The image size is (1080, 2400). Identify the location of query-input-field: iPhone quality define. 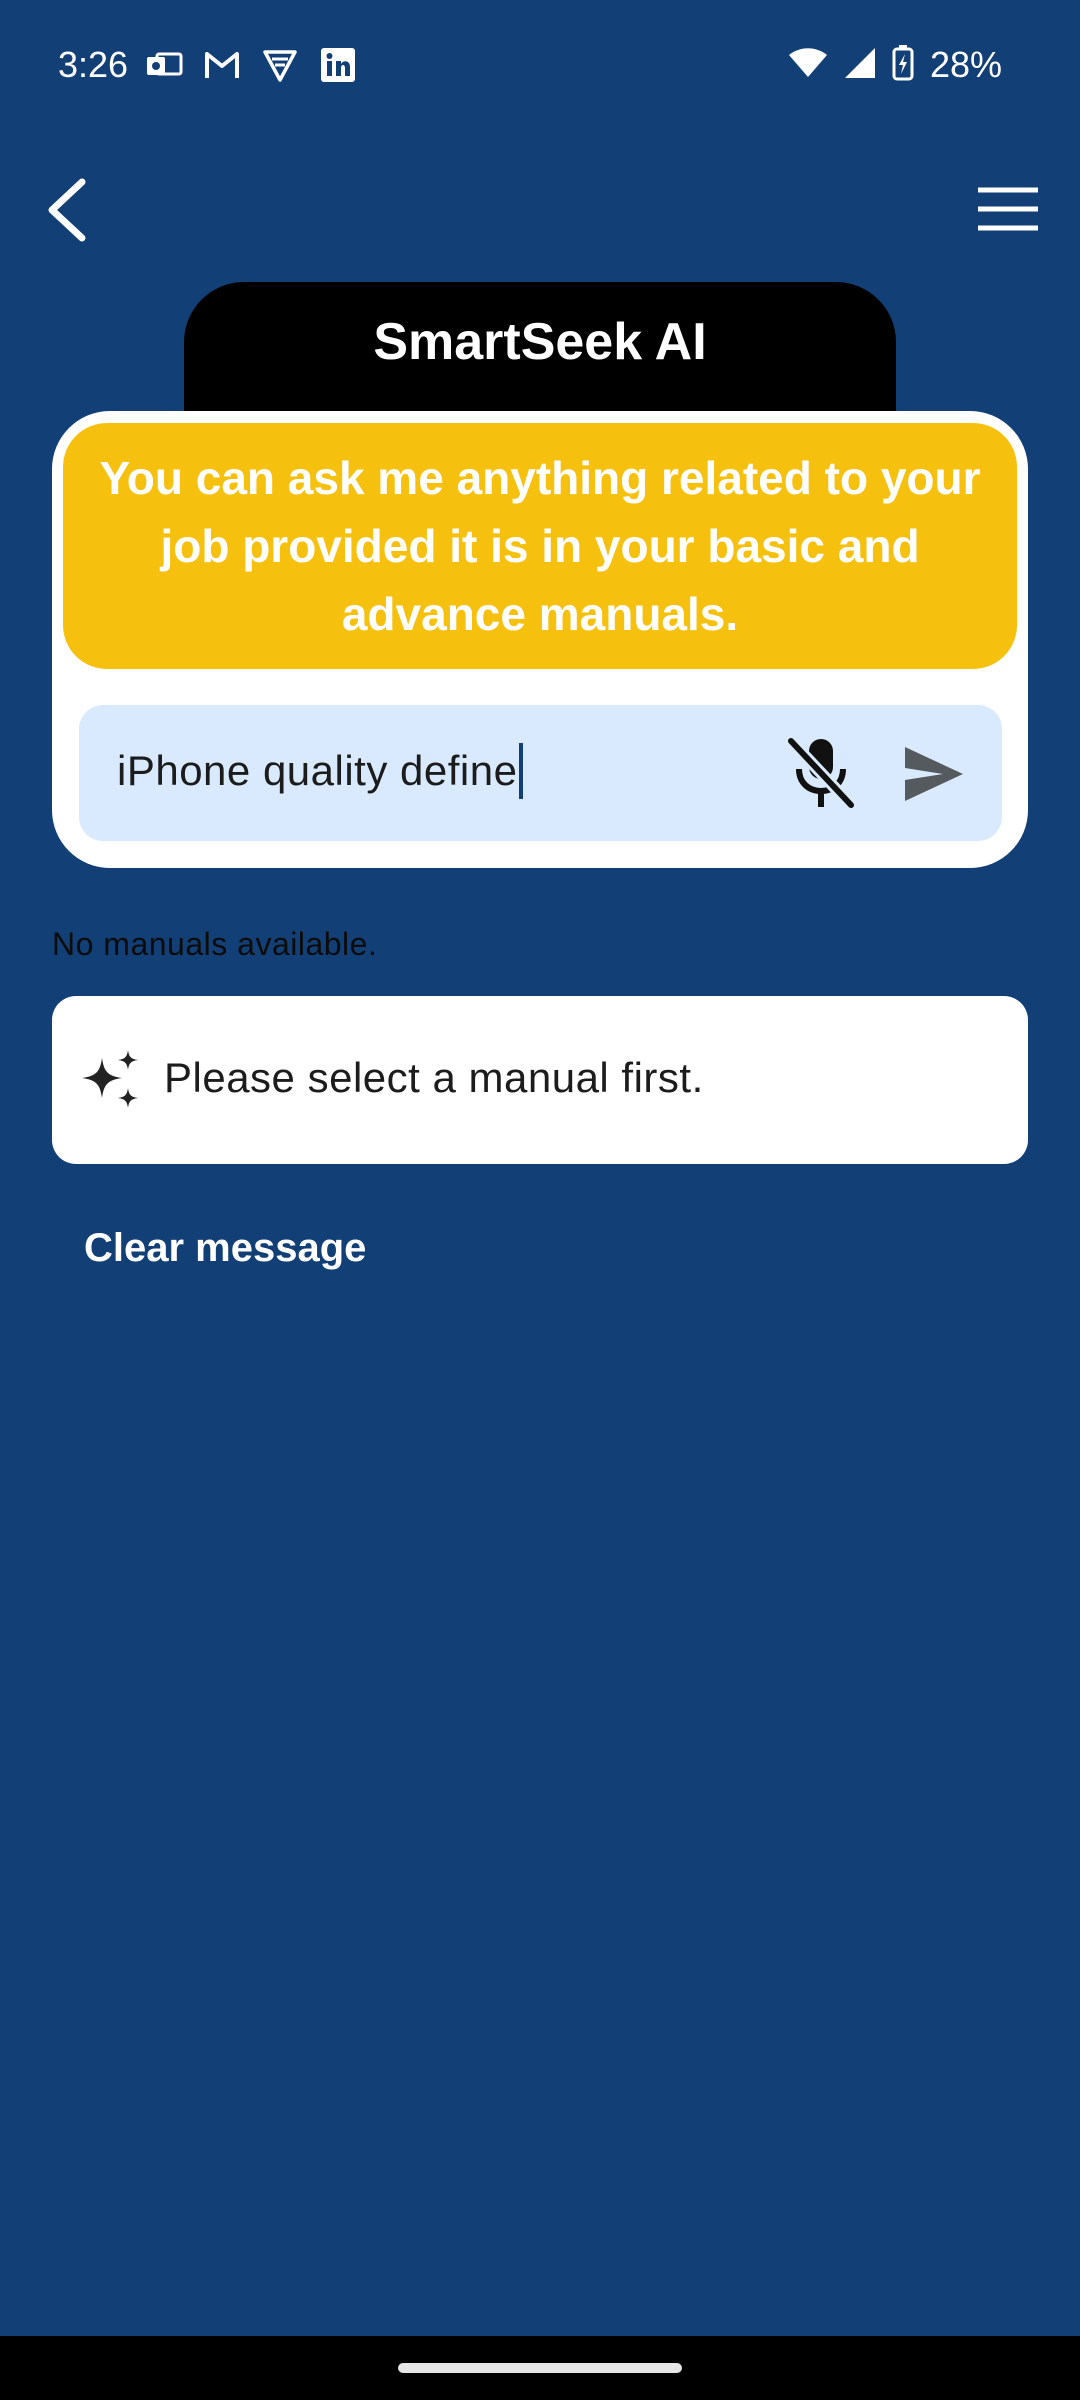
(320, 771).